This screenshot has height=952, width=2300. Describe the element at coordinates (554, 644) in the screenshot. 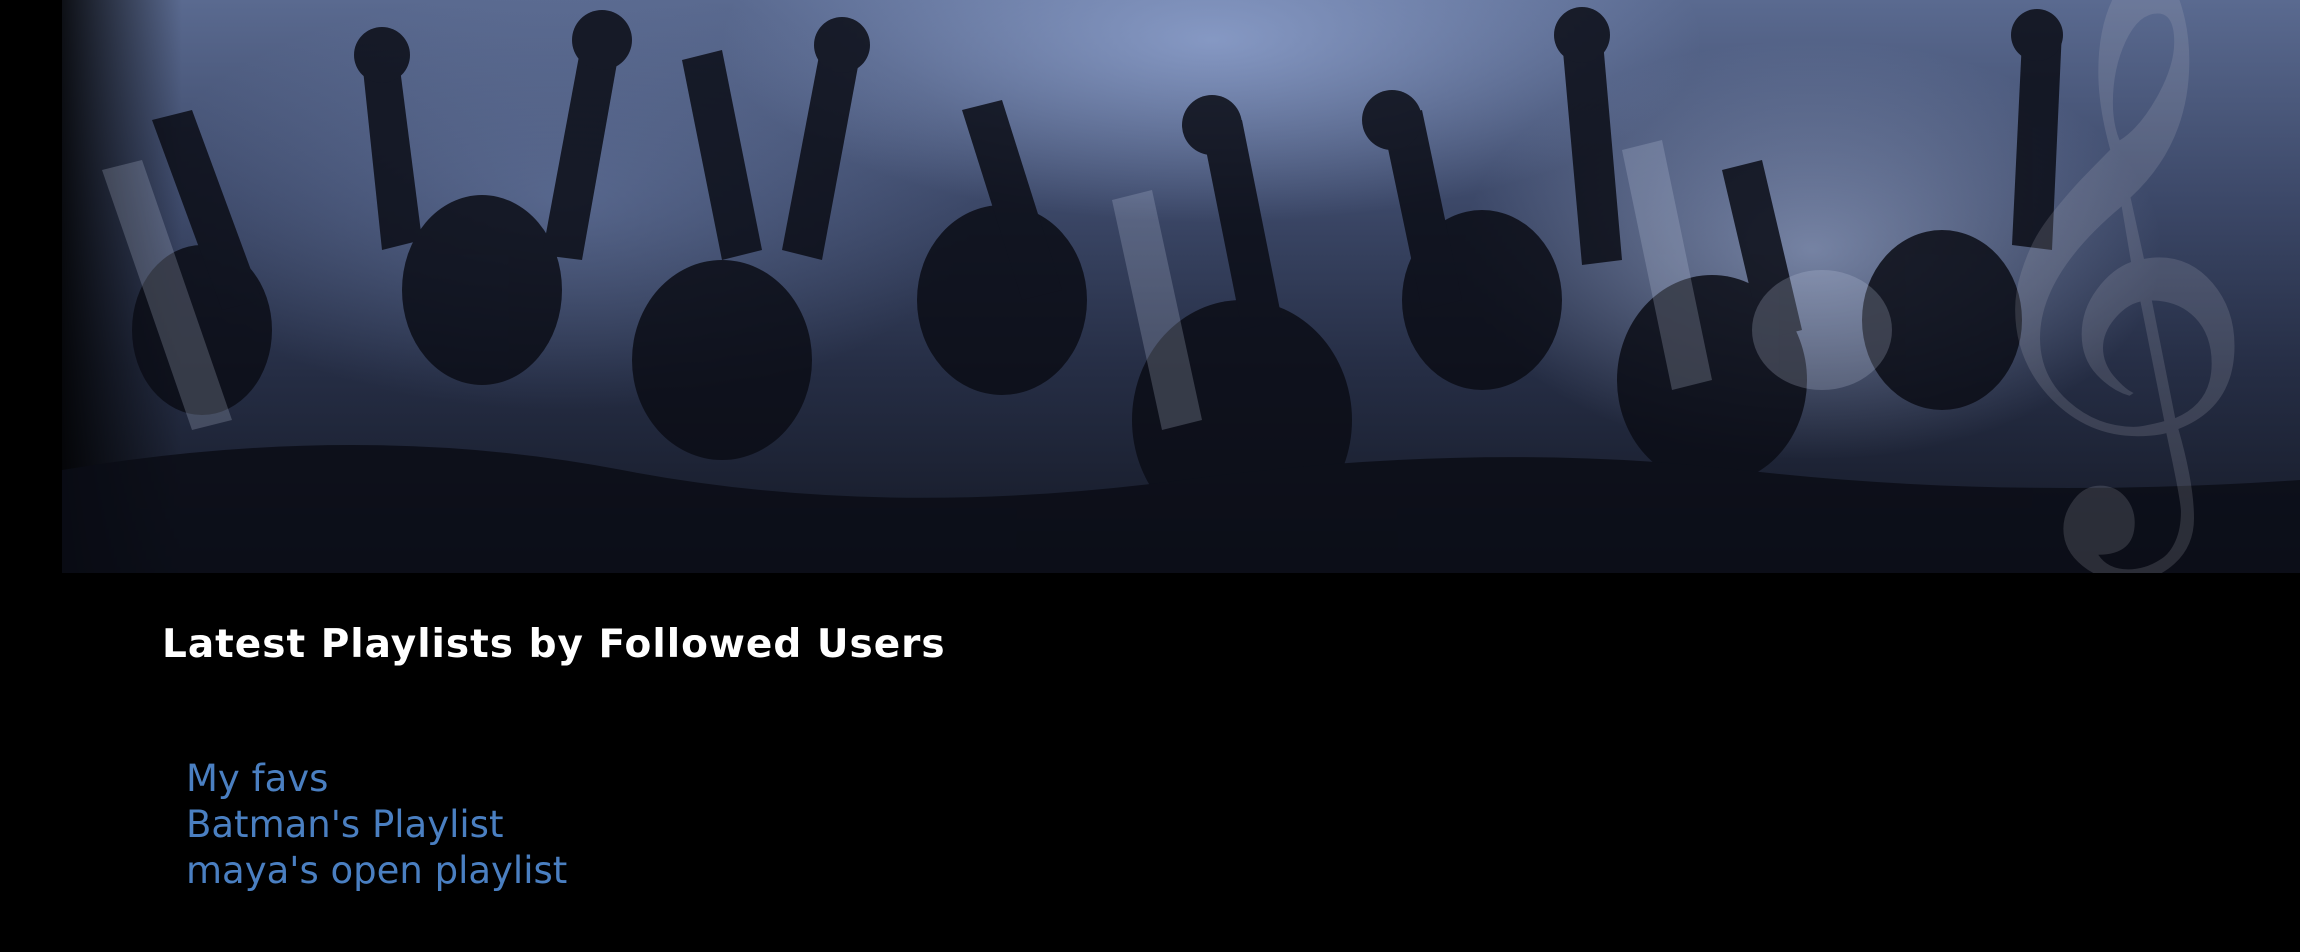

I see `page-title: Latest Playlists by Followed Users` at that location.